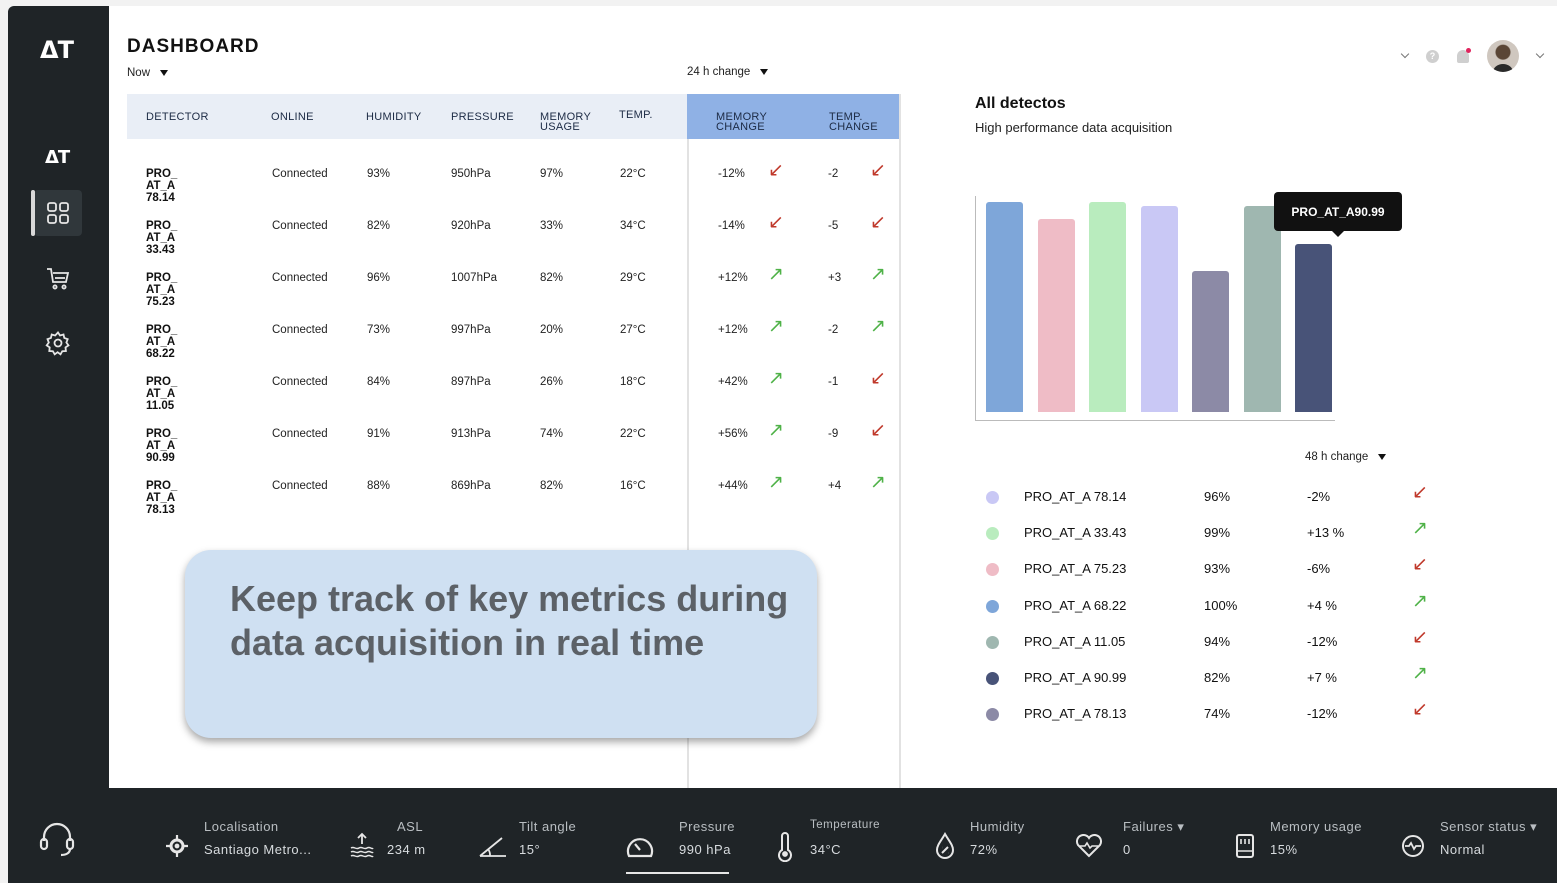 The width and height of the screenshot is (1557, 883). What do you see at coordinates (1503, 56) in the screenshot?
I see `avatar` at bounding box center [1503, 56].